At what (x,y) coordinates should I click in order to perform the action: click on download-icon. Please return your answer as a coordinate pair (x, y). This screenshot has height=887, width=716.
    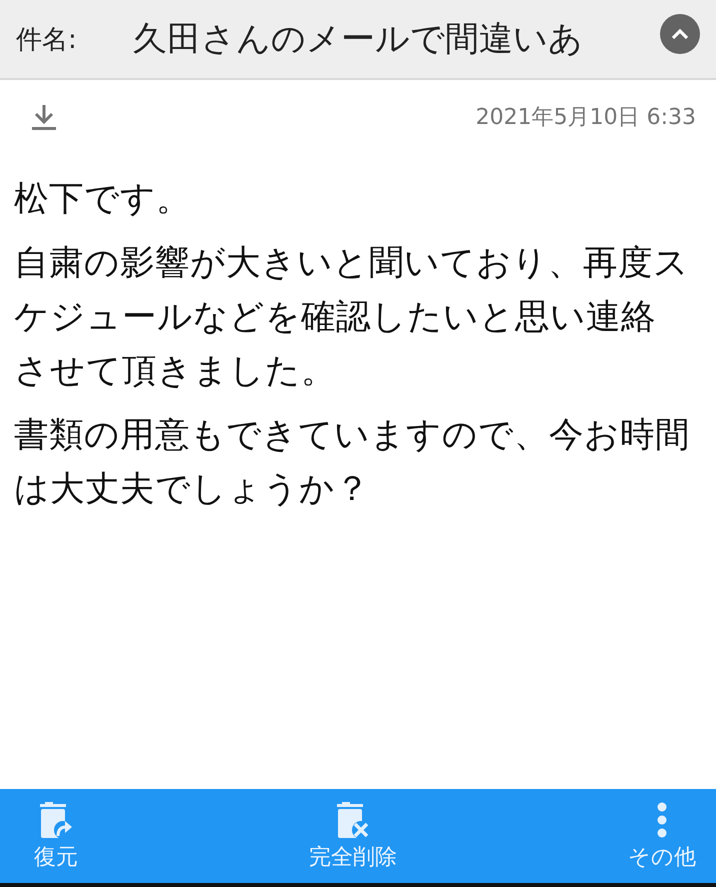
    Looking at the image, I should click on (44, 117).